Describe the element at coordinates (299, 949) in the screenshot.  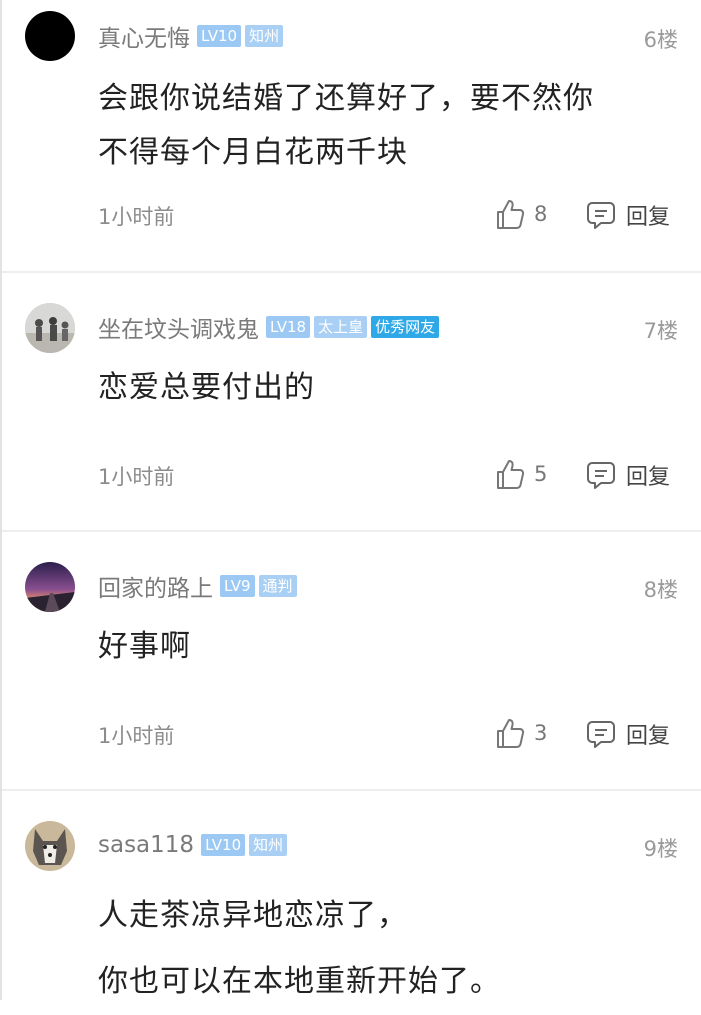
I see `comment-text: 人走茶凉异地恋凉了， 你也可以在本地重新开始了。` at that location.